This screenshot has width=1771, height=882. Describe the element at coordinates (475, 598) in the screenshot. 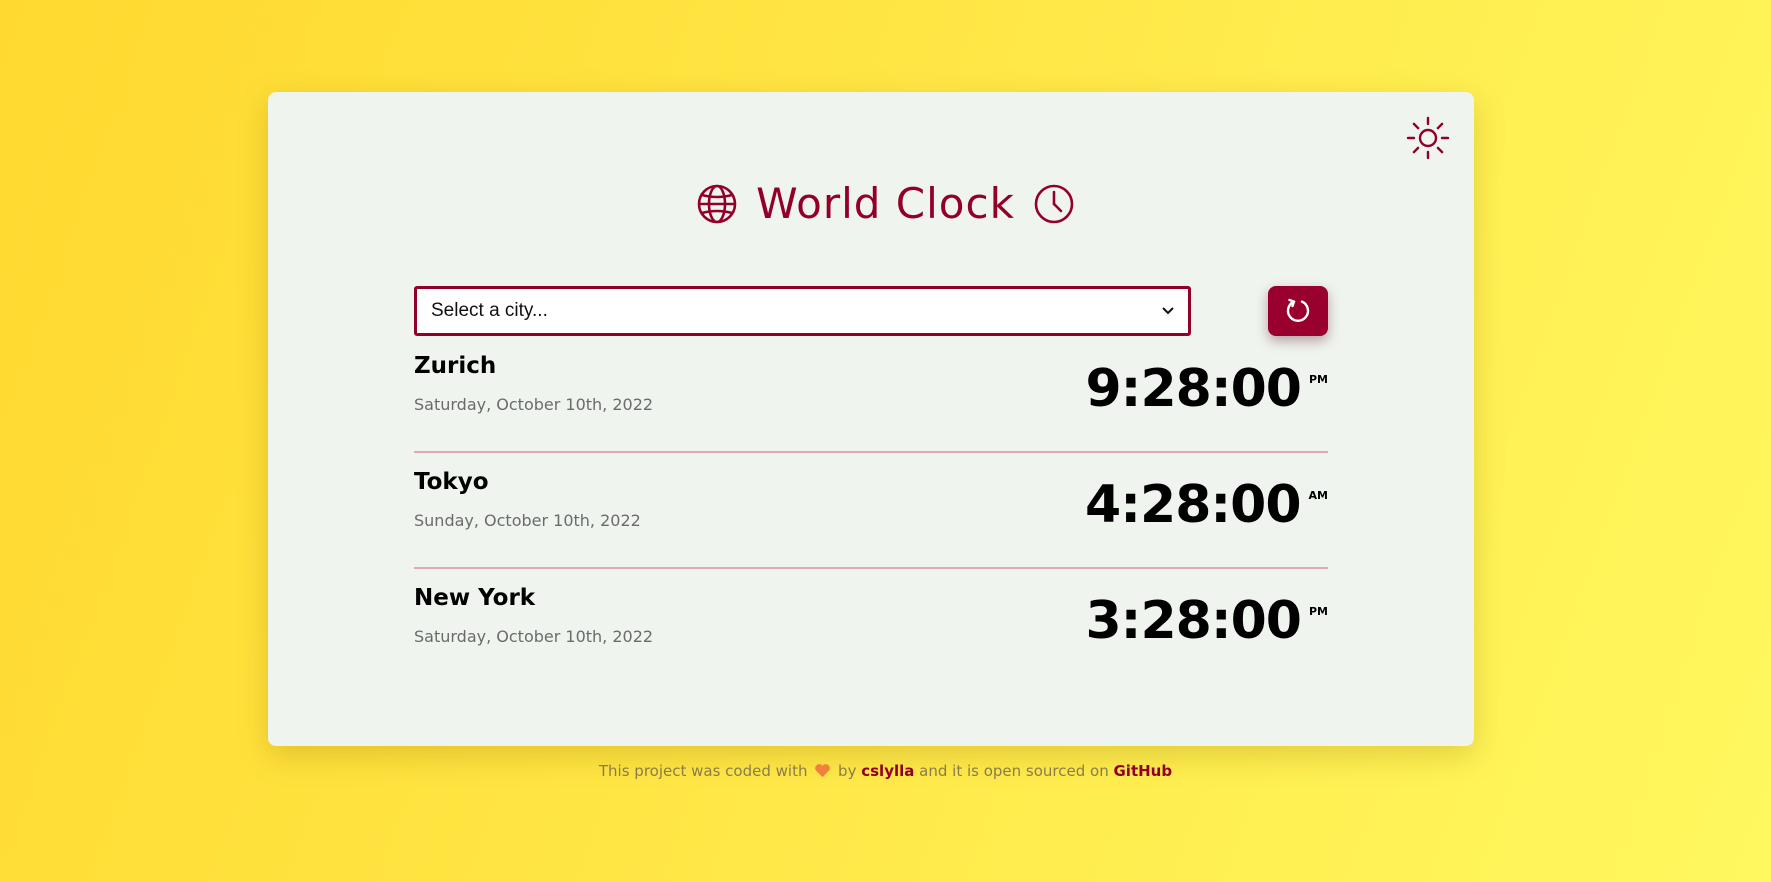

I see `city-name: New York` at that location.